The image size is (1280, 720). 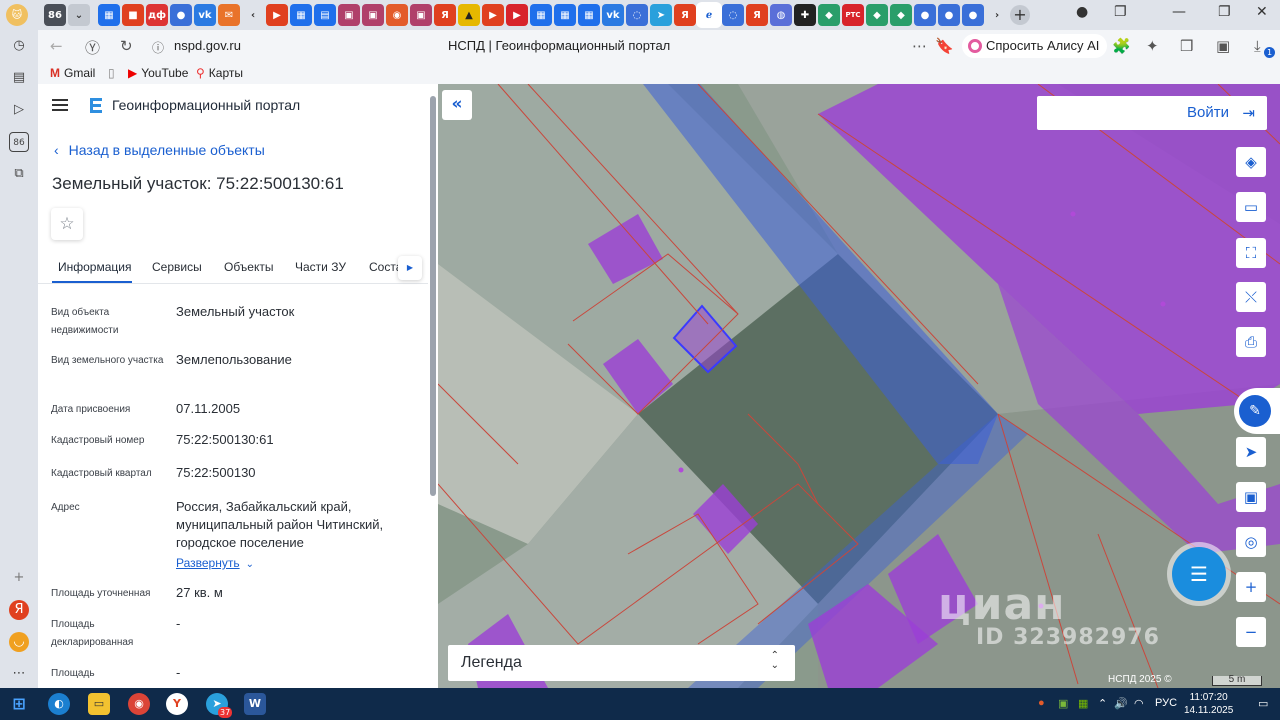 What do you see at coordinates (1166, 703) in the screenshot?
I see `language-indicator: РУС` at bounding box center [1166, 703].